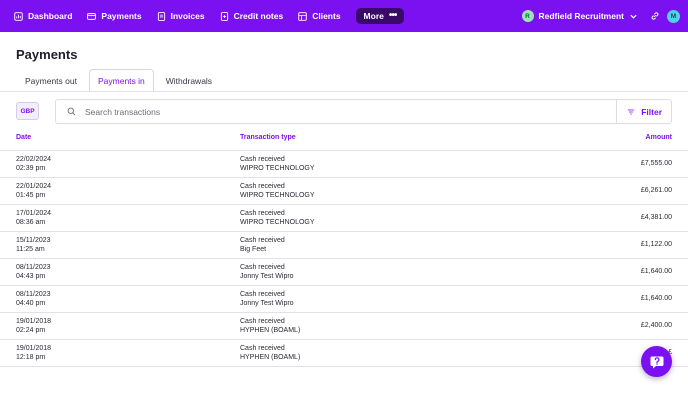 The height and width of the screenshot is (393, 688). What do you see at coordinates (189, 80) in the screenshot?
I see `tab-withdrawals: Withdrawals` at bounding box center [189, 80].